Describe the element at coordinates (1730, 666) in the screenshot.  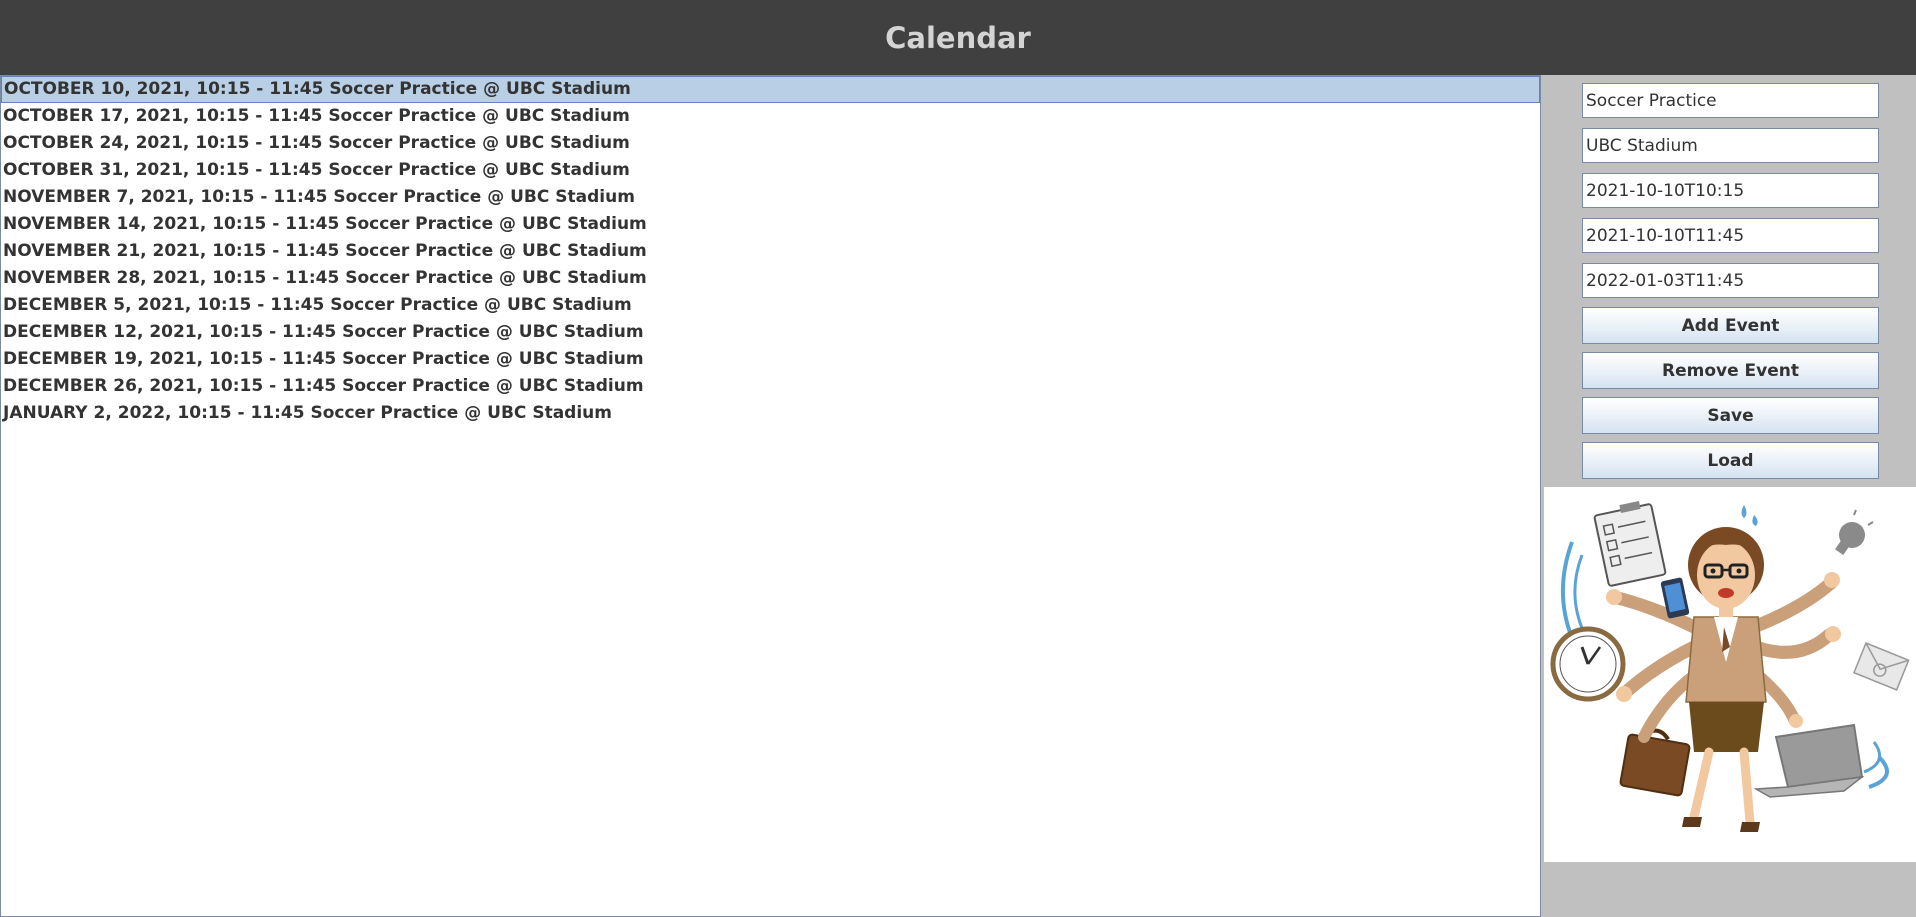
I see `busy-woman-illustration-svg` at that location.